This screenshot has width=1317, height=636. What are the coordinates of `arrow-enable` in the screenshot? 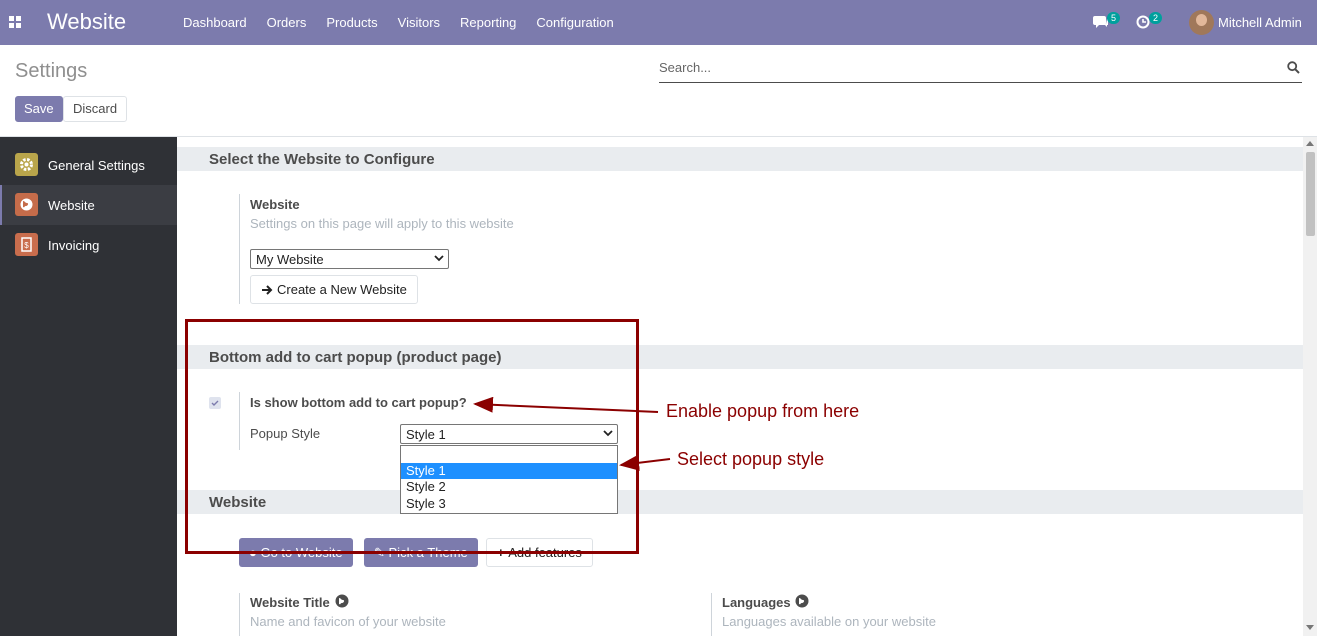 It's located at (566, 404).